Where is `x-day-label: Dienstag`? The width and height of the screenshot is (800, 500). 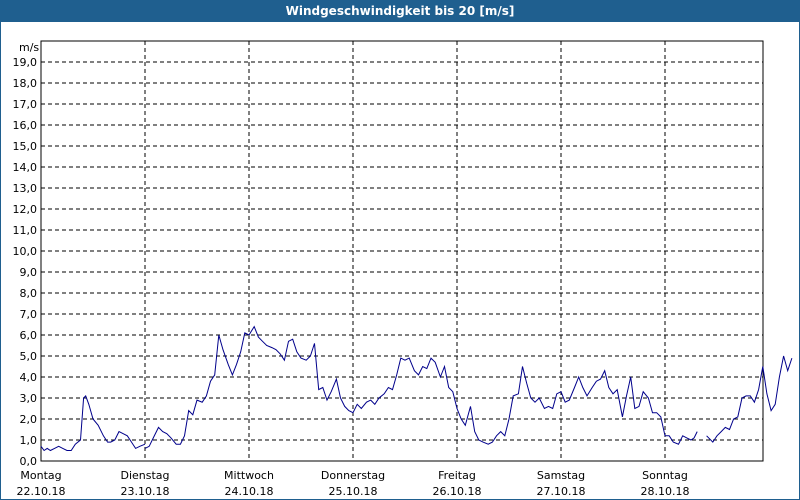
x-day-label: Dienstag is located at coordinates (144, 475).